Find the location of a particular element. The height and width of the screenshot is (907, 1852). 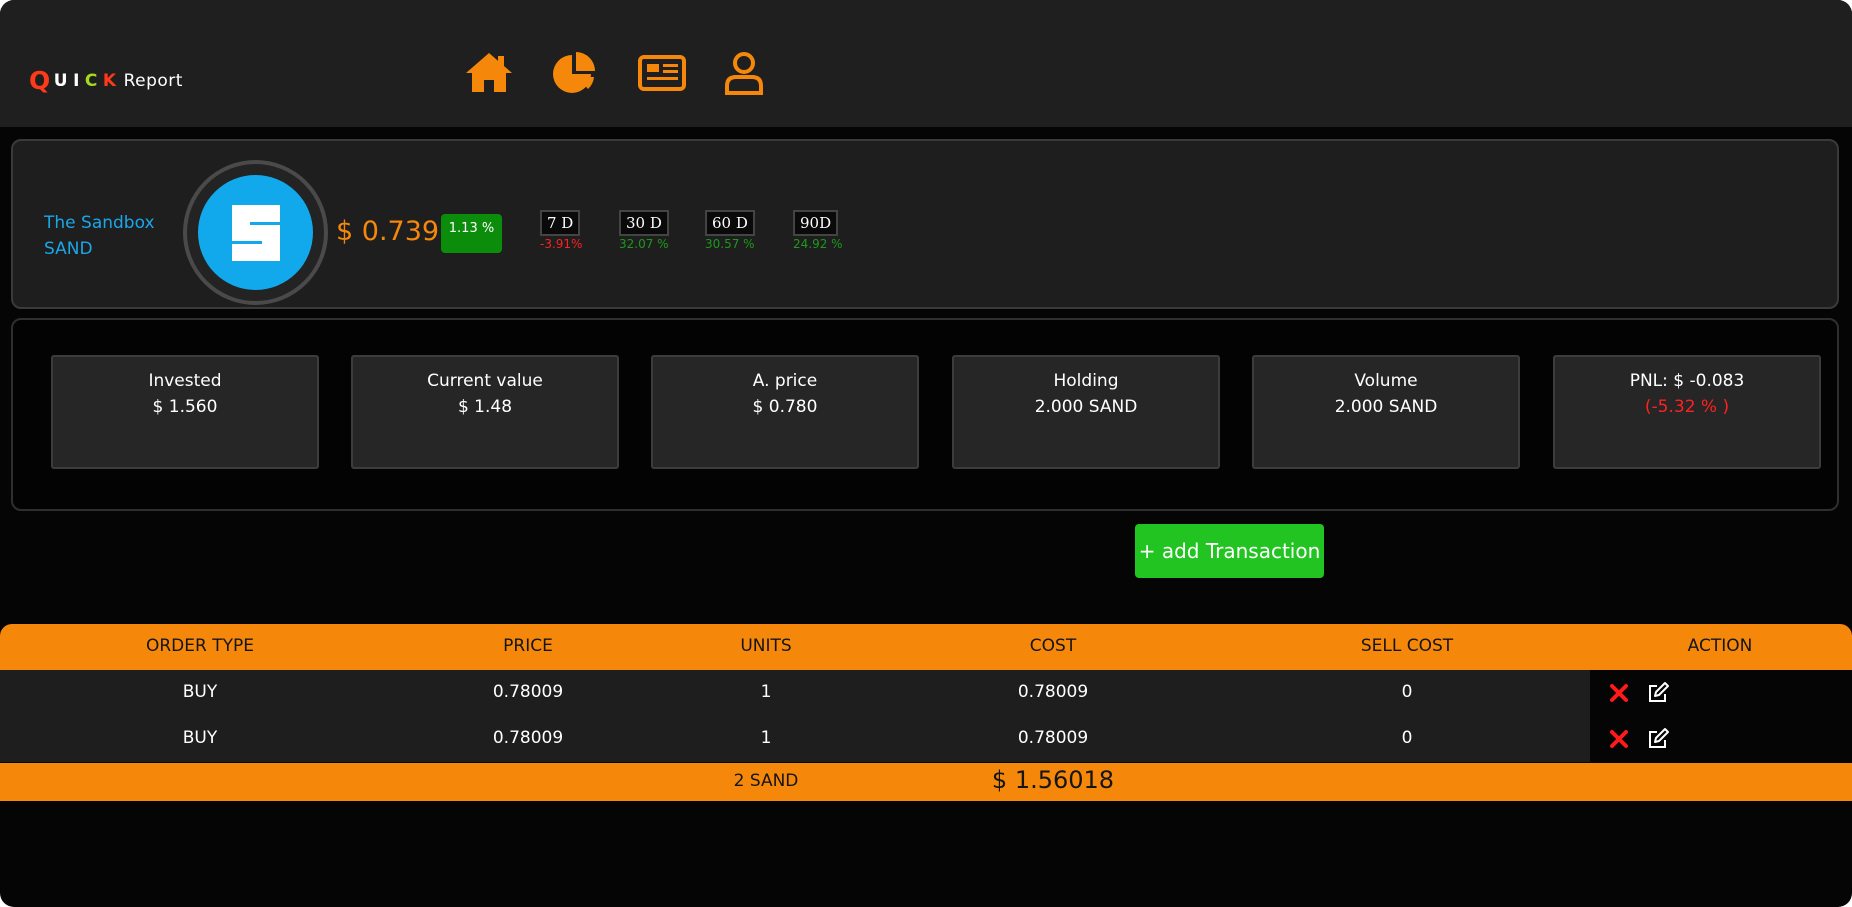

coin-name: The Sandbox is located at coordinates (99, 223).